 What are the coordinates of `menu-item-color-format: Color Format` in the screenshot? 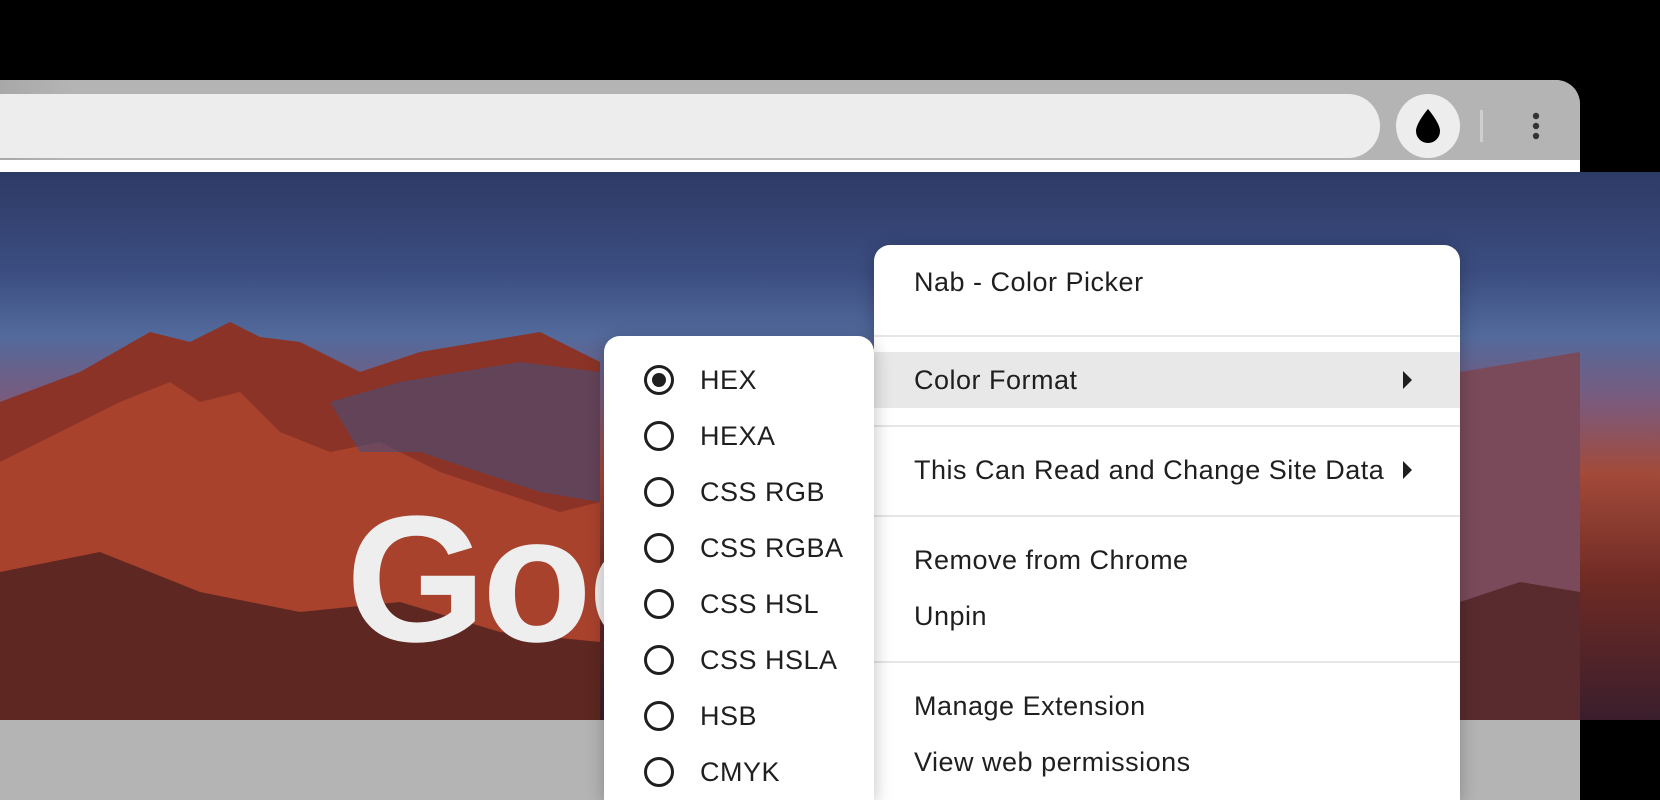 It's located at (1167, 380).